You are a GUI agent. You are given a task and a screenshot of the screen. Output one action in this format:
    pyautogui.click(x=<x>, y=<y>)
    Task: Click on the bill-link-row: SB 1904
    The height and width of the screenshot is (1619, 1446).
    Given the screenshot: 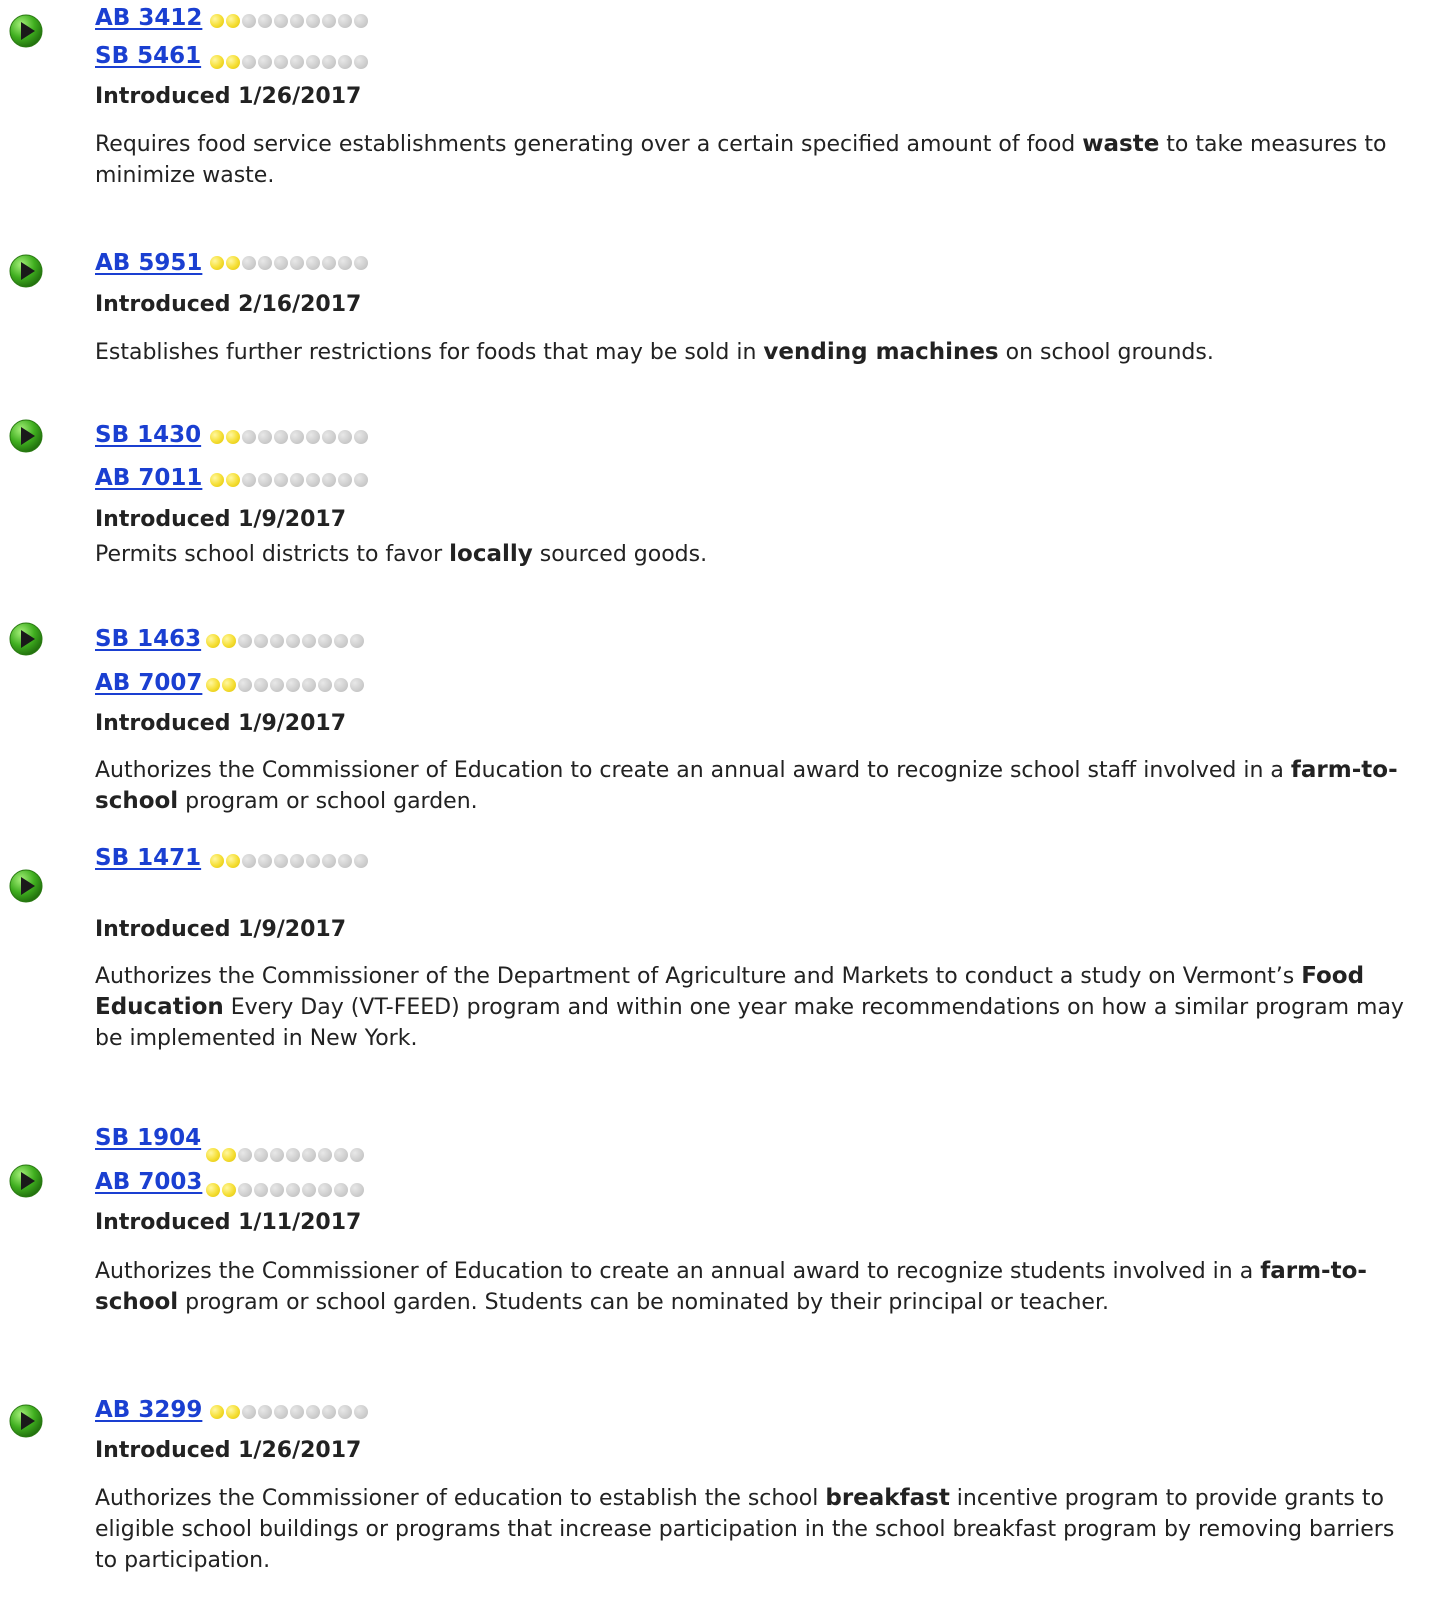 What is the action you would take?
    pyautogui.click(x=148, y=1138)
    